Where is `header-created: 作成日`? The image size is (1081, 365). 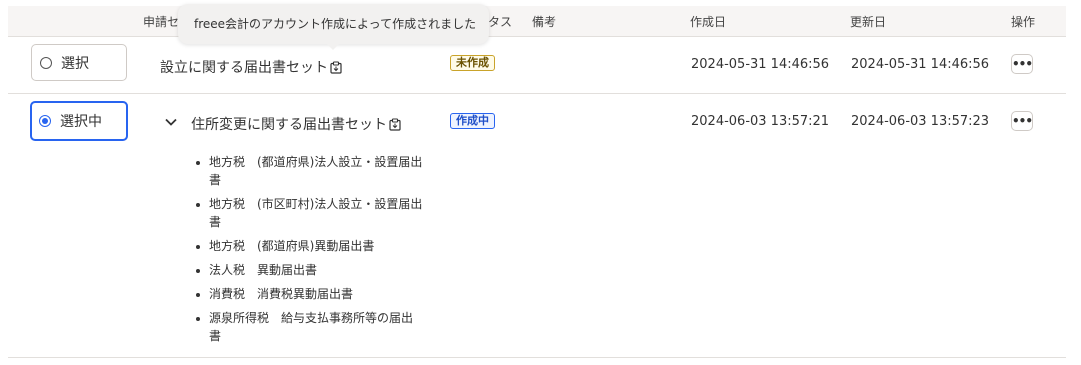 header-created: 作成日 is located at coordinates (708, 22).